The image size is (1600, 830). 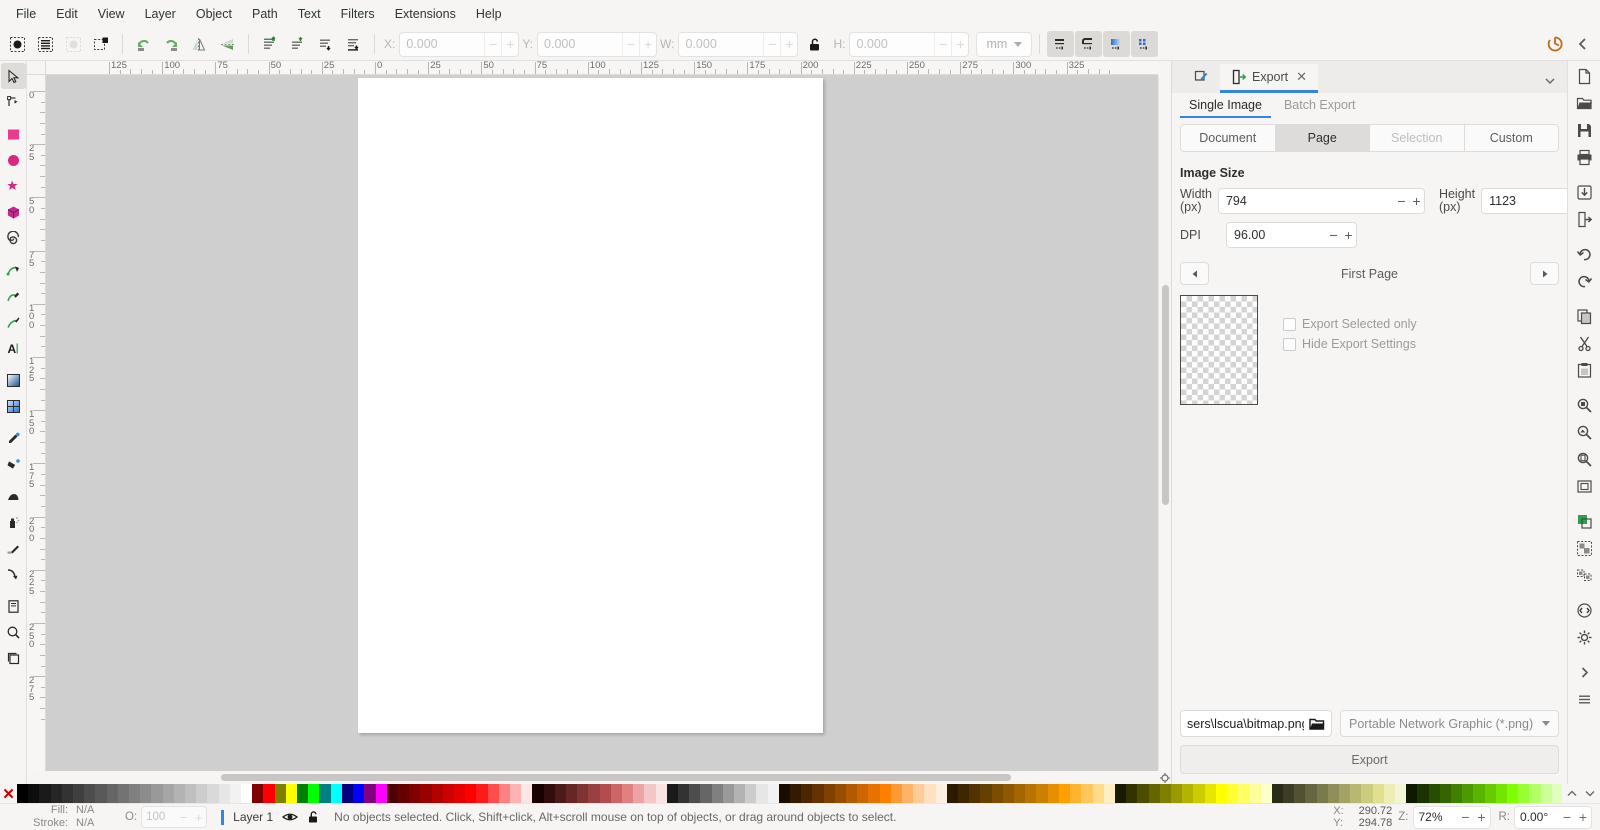 I want to click on w-input, so click(x=721, y=44).